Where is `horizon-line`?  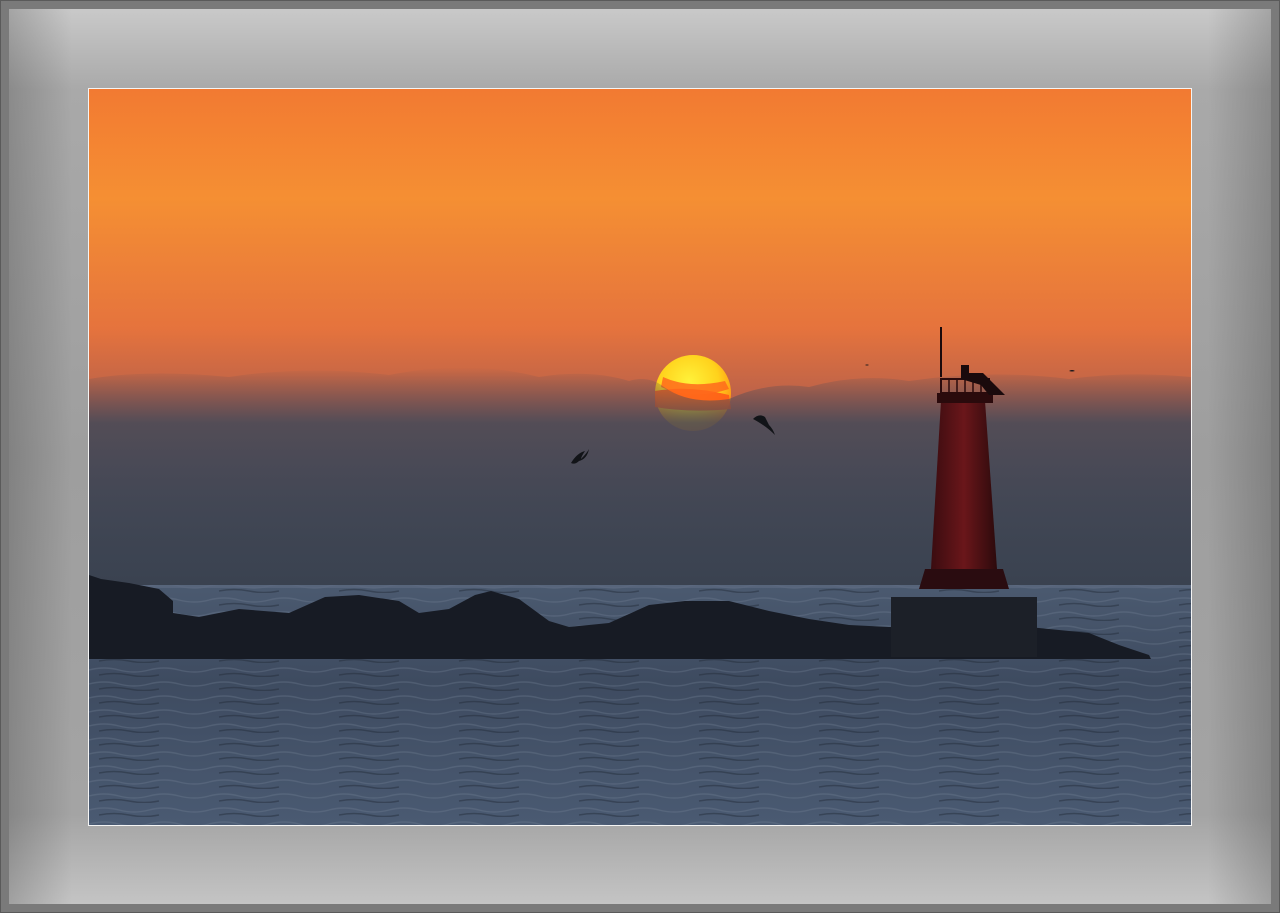 horizon-line is located at coordinates (640, 586).